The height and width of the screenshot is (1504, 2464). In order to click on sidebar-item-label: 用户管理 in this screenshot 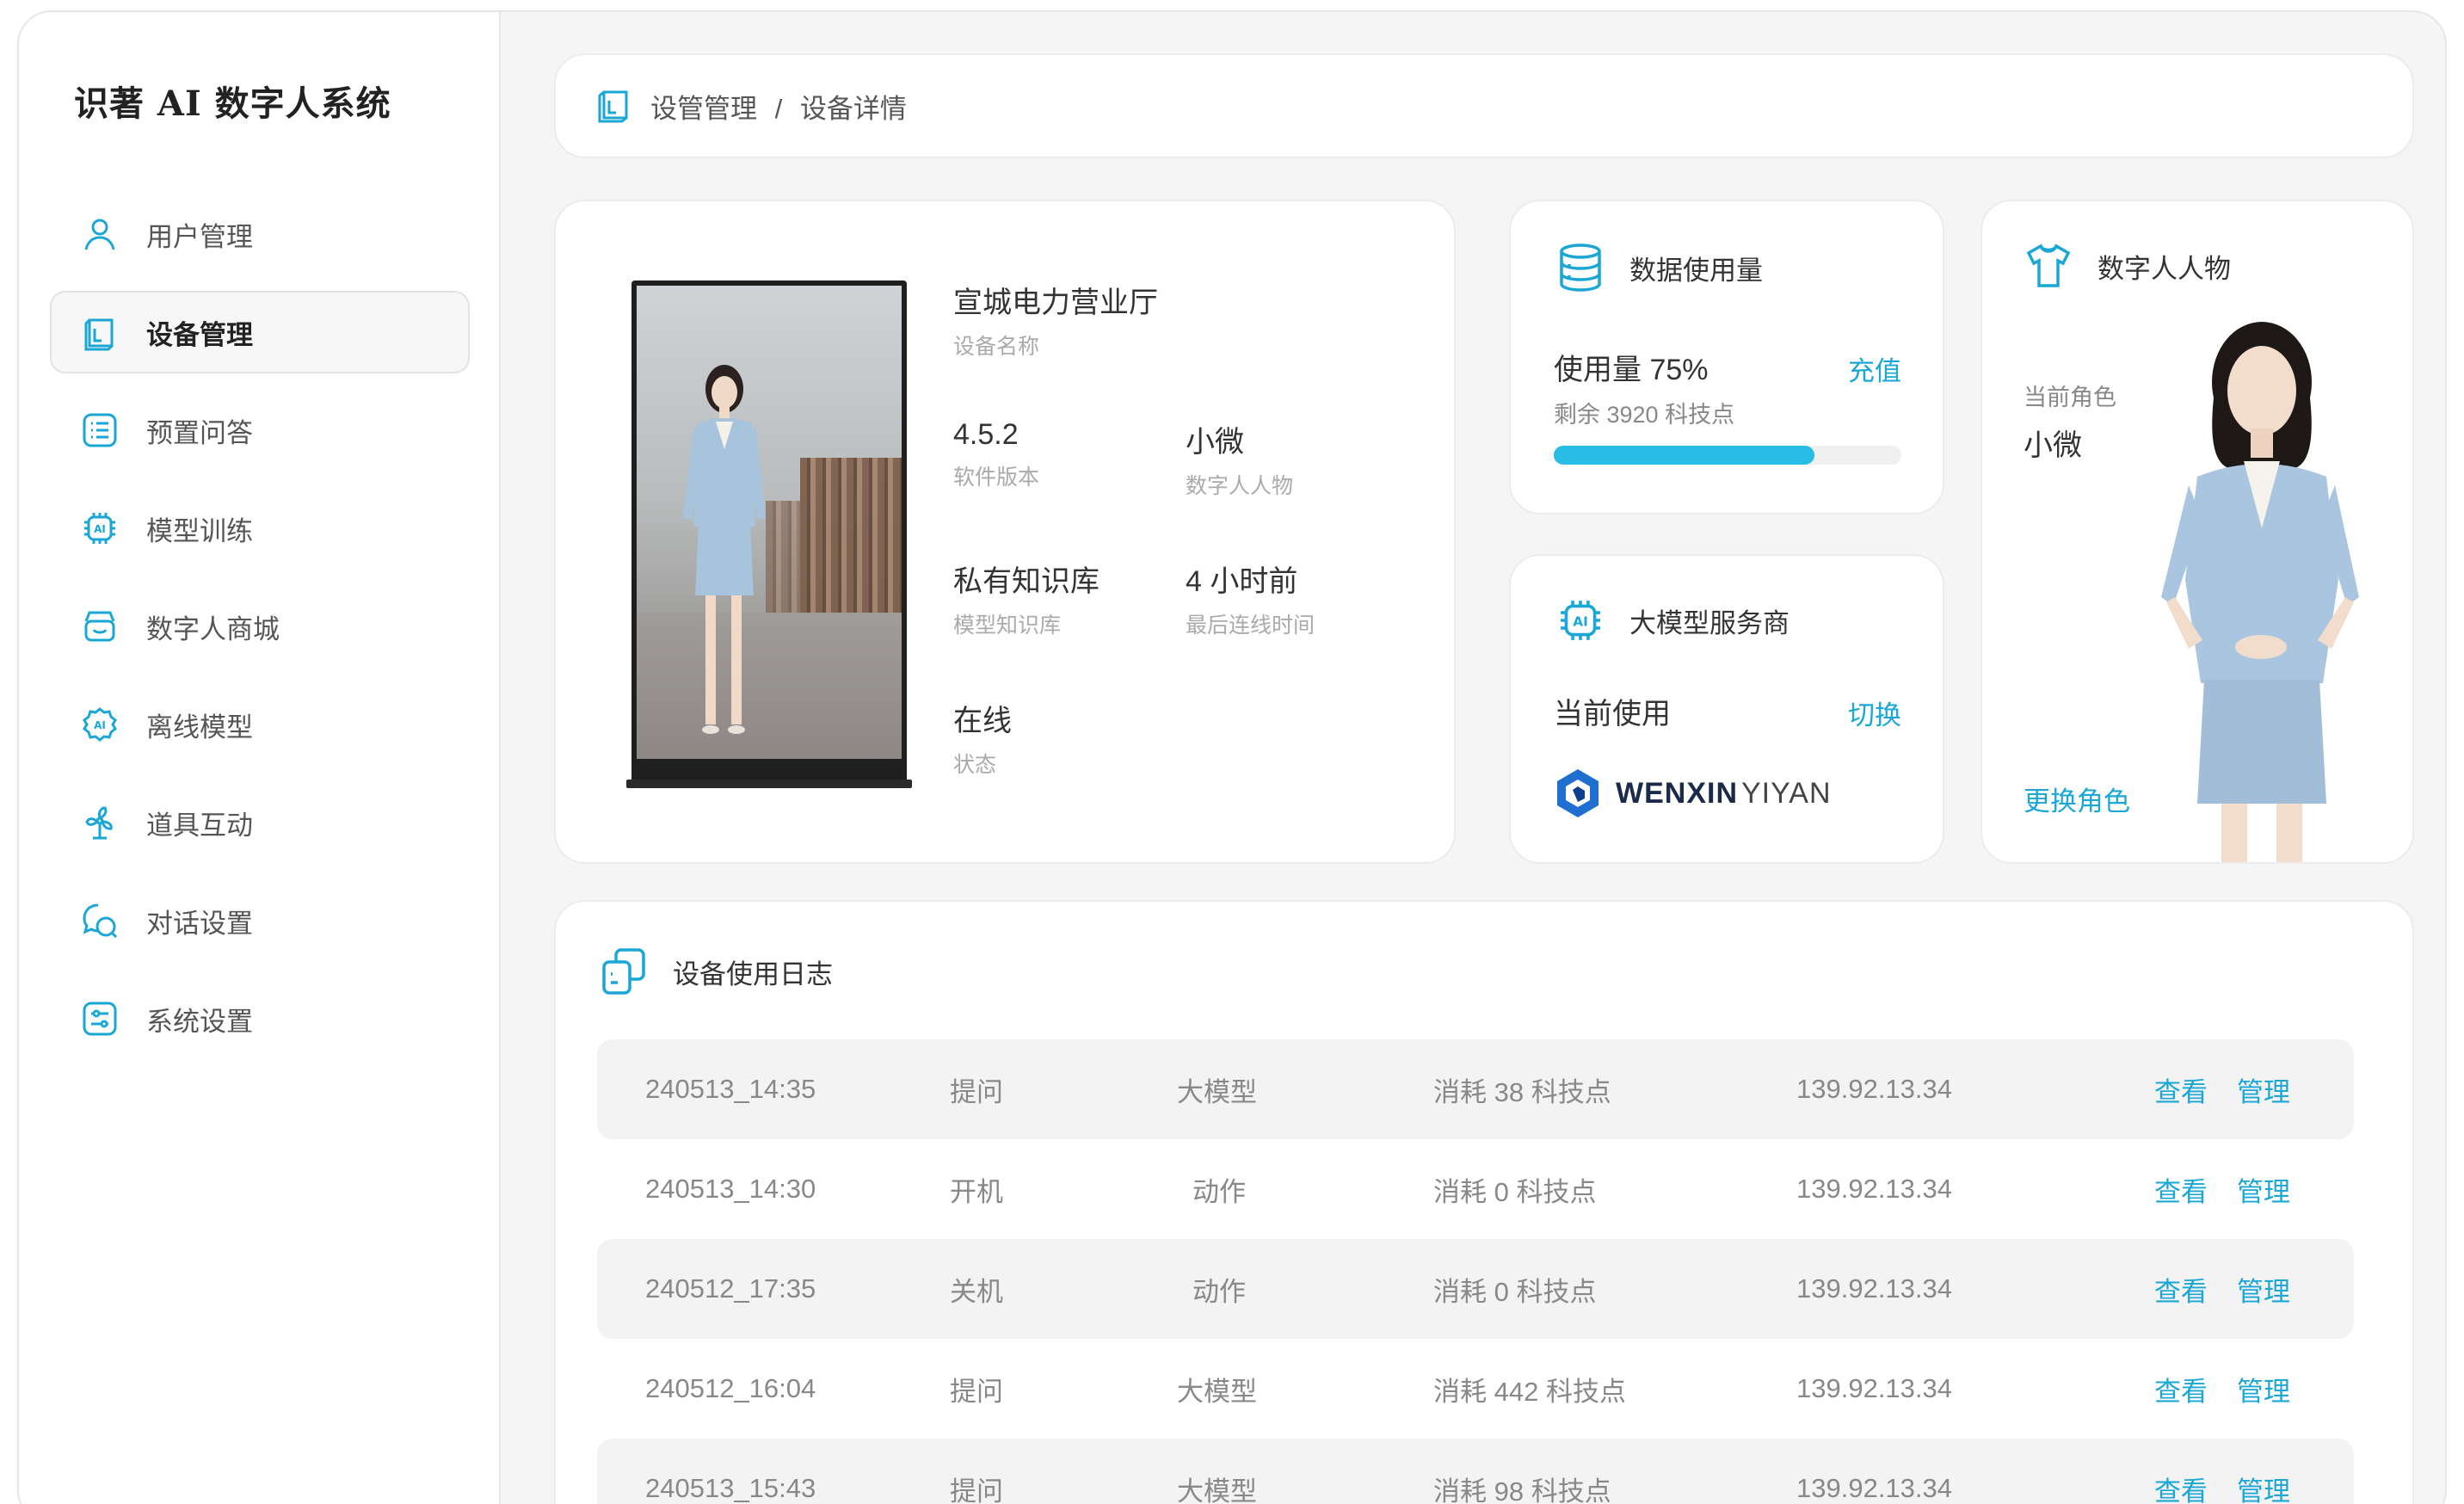, I will do `click(199, 236)`.